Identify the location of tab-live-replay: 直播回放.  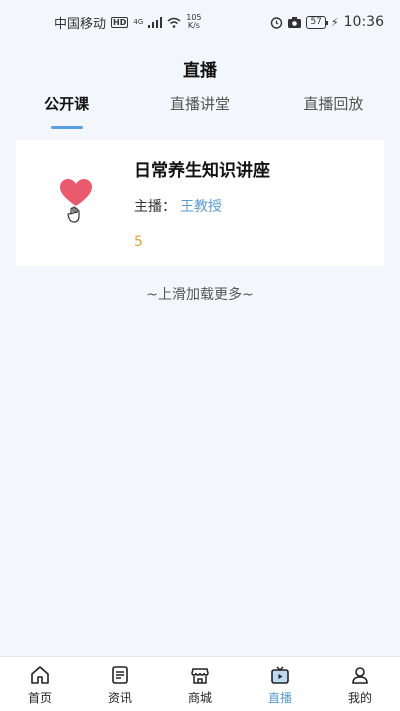
(333, 111).